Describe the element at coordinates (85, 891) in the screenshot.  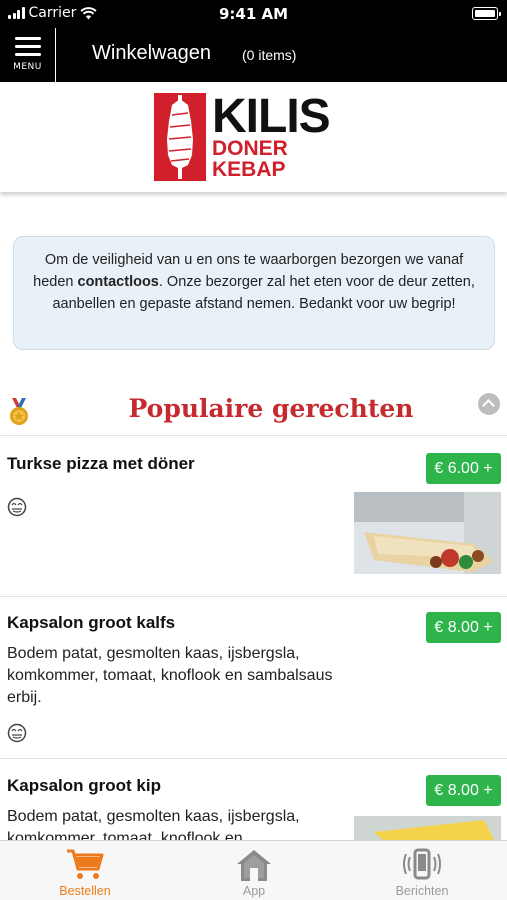
I see `tab-label: Bestellen` at that location.